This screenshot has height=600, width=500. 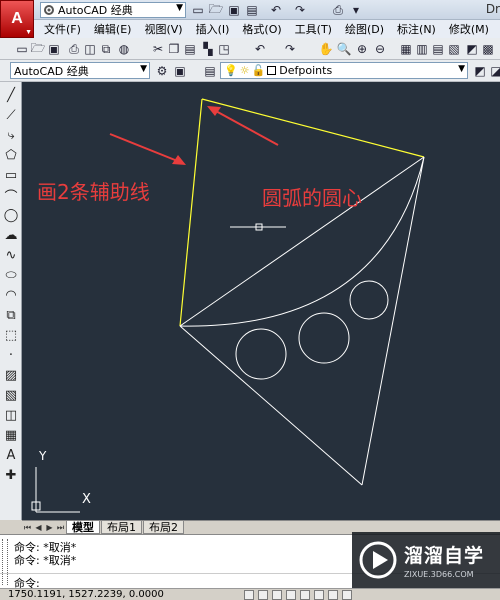 What do you see at coordinates (86, 594) in the screenshot?
I see `coordinates-readout: 1750.1191, 1527.2239, 0.0000` at bounding box center [86, 594].